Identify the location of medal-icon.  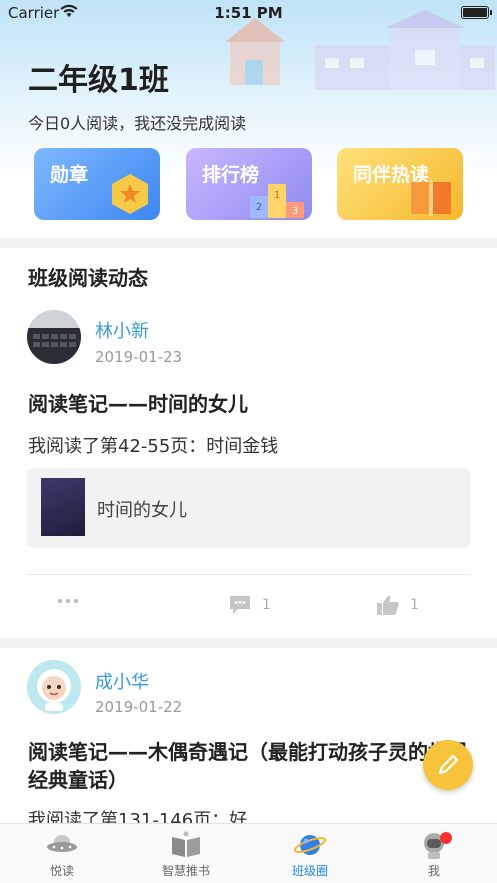
(130, 194).